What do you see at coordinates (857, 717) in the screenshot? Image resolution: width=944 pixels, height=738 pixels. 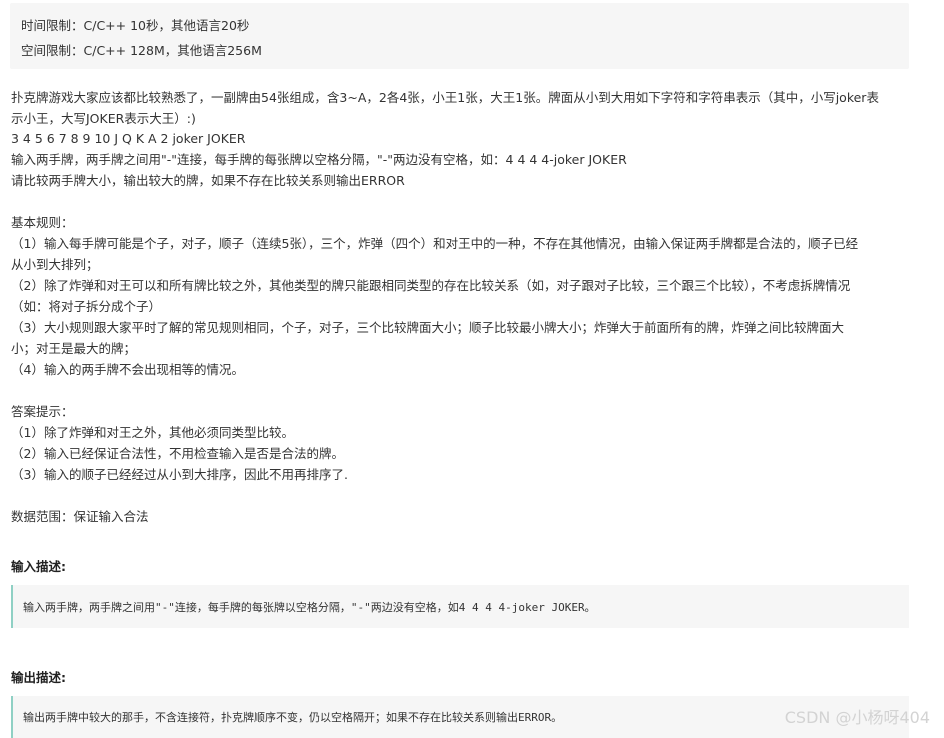 I see `csdn-watermark: CSDN @小杨呀404` at bounding box center [857, 717].